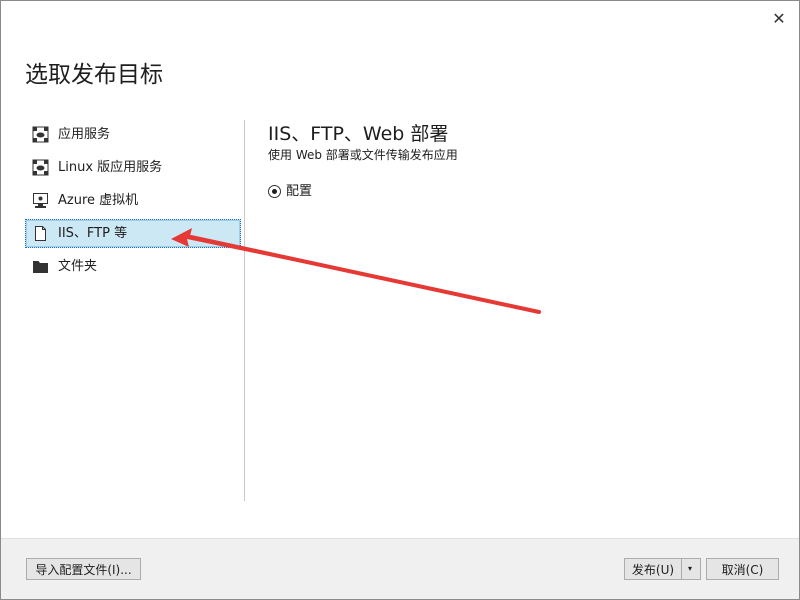 This screenshot has height=600, width=800. I want to click on publish-split-button: 发布(U) ▾, so click(662, 569).